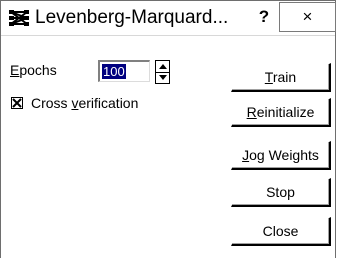 Image resolution: width=338 pixels, height=259 pixels. I want to click on spin-down-button, so click(162, 77).